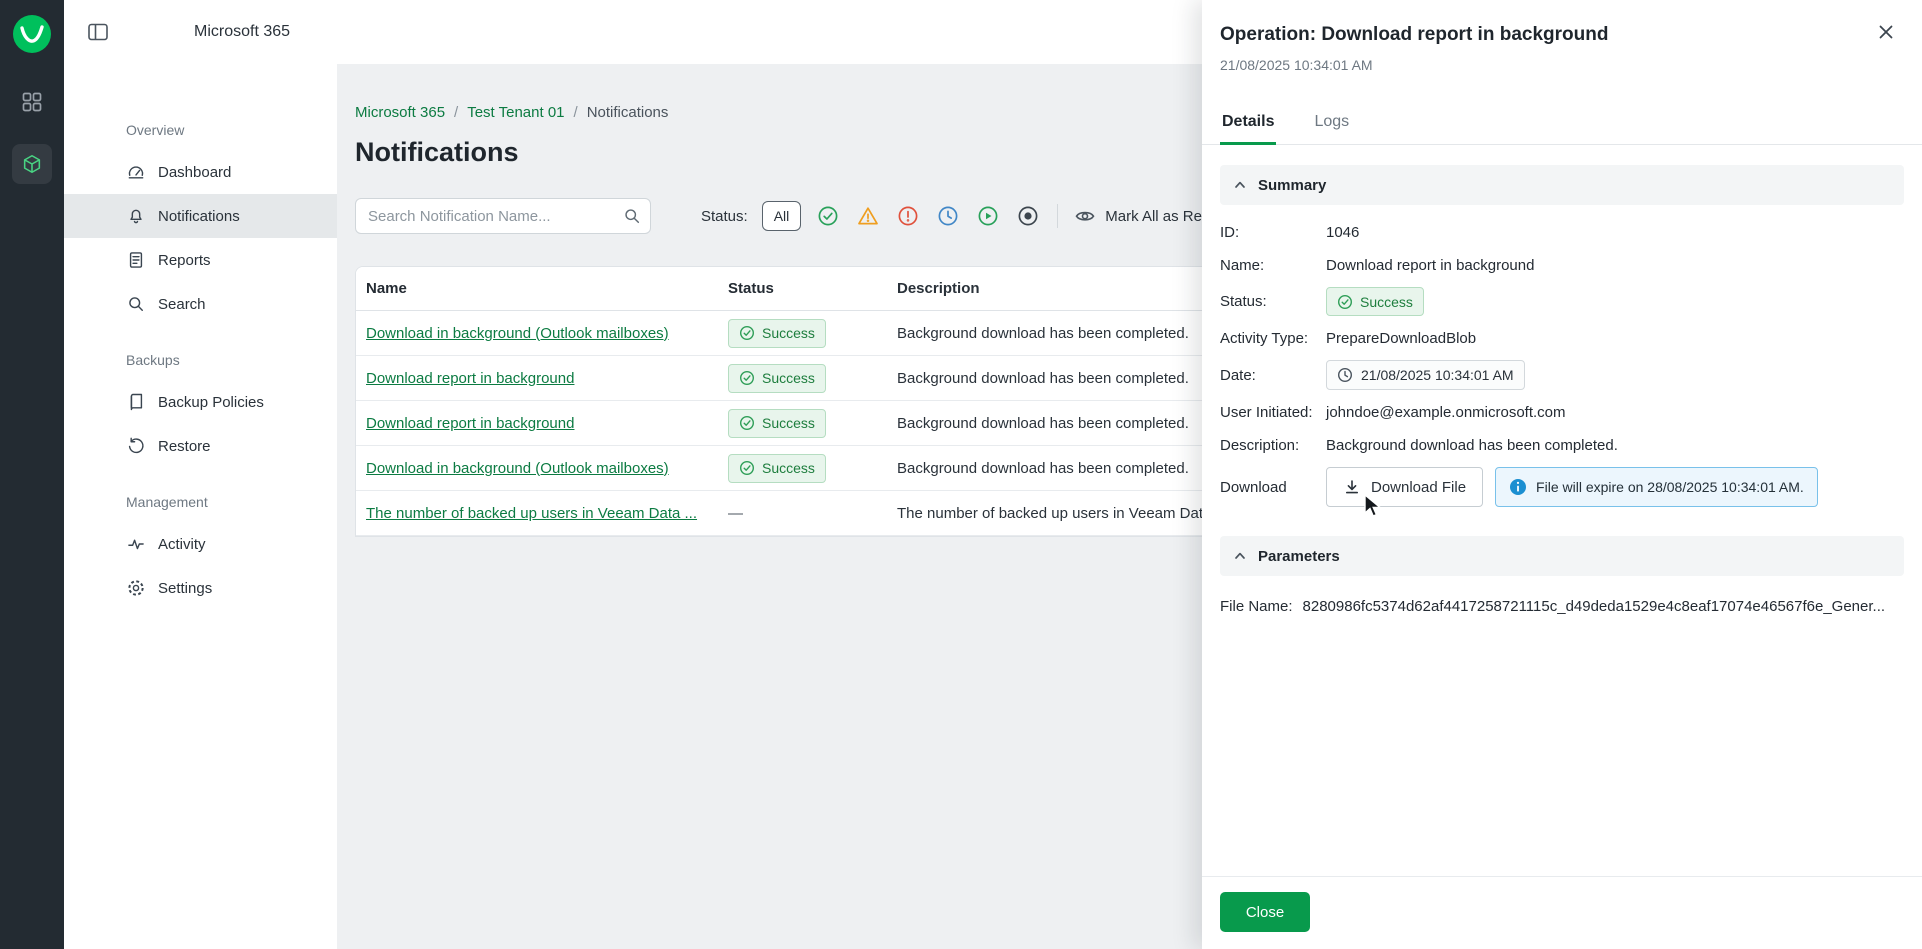 The image size is (1922, 949). I want to click on sidebar-item-search: Search, so click(200, 304).